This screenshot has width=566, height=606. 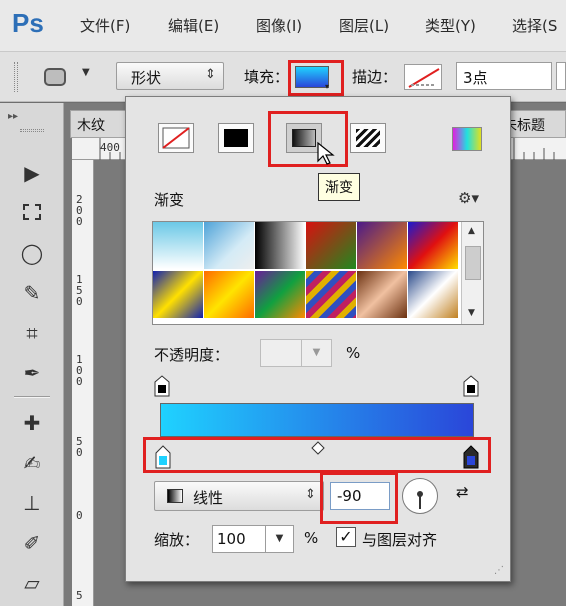 I want to click on angle-value: -90, so click(x=349, y=496).